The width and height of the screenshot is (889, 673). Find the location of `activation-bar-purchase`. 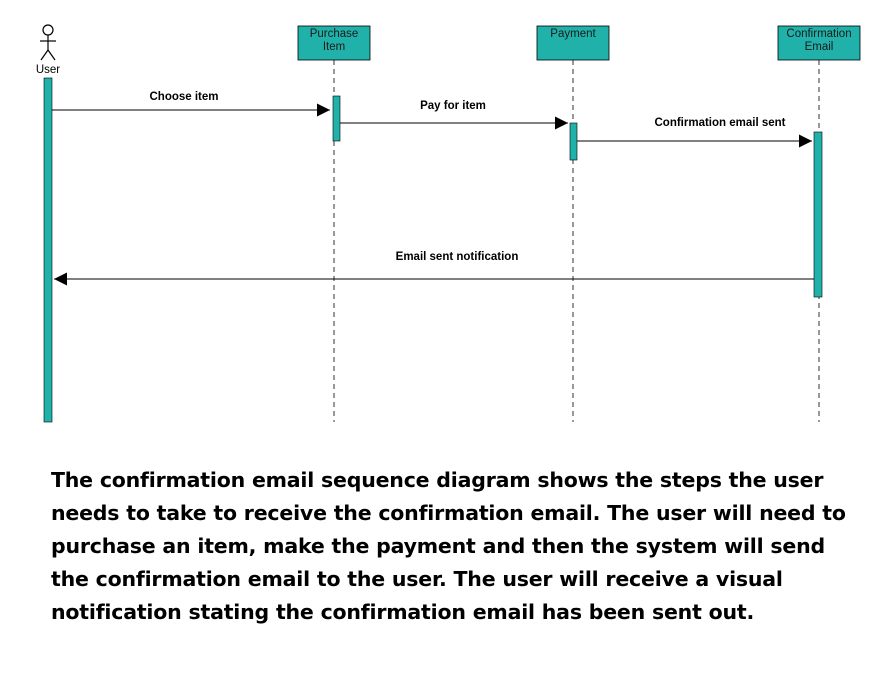

activation-bar-purchase is located at coordinates (336, 118).